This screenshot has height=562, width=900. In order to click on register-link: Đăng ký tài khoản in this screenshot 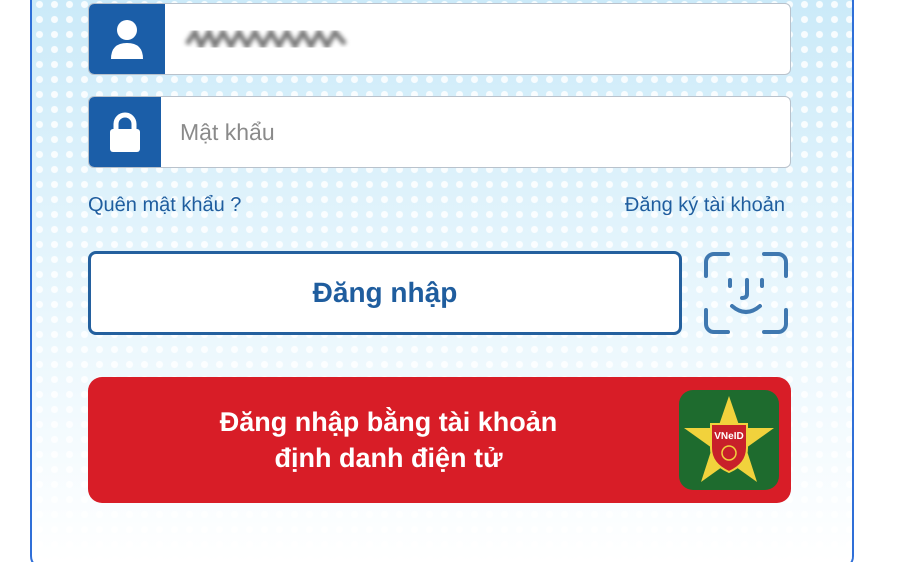, I will do `click(704, 205)`.